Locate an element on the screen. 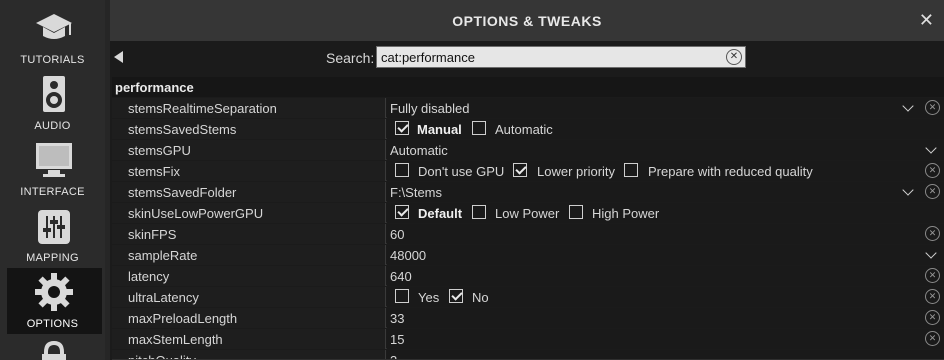  sidebar-item-options: OPTIONS is located at coordinates (54, 301).